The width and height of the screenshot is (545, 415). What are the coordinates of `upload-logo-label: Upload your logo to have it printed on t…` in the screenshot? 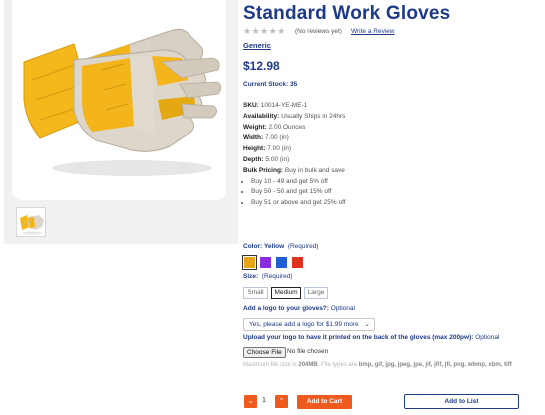 It's located at (371, 337).